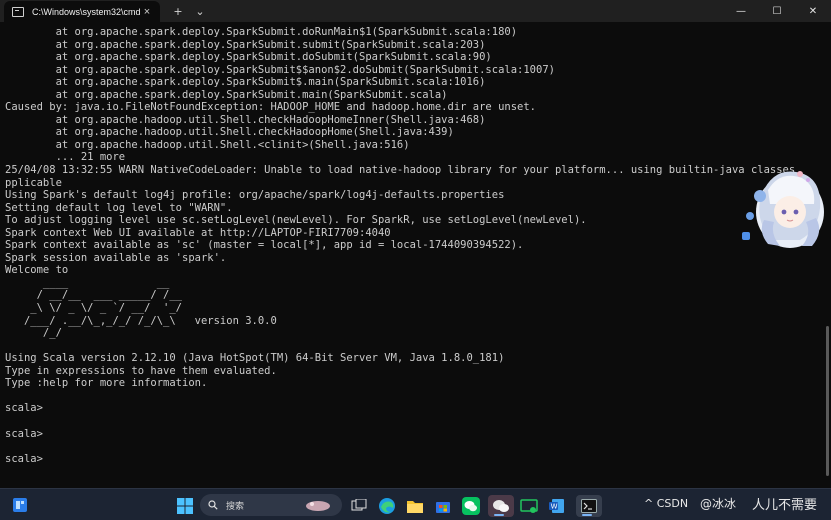  Describe the element at coordinates (94, 295) in the screenshot. I see `console-line: / __/__ ___ _____/ /__` at that location.